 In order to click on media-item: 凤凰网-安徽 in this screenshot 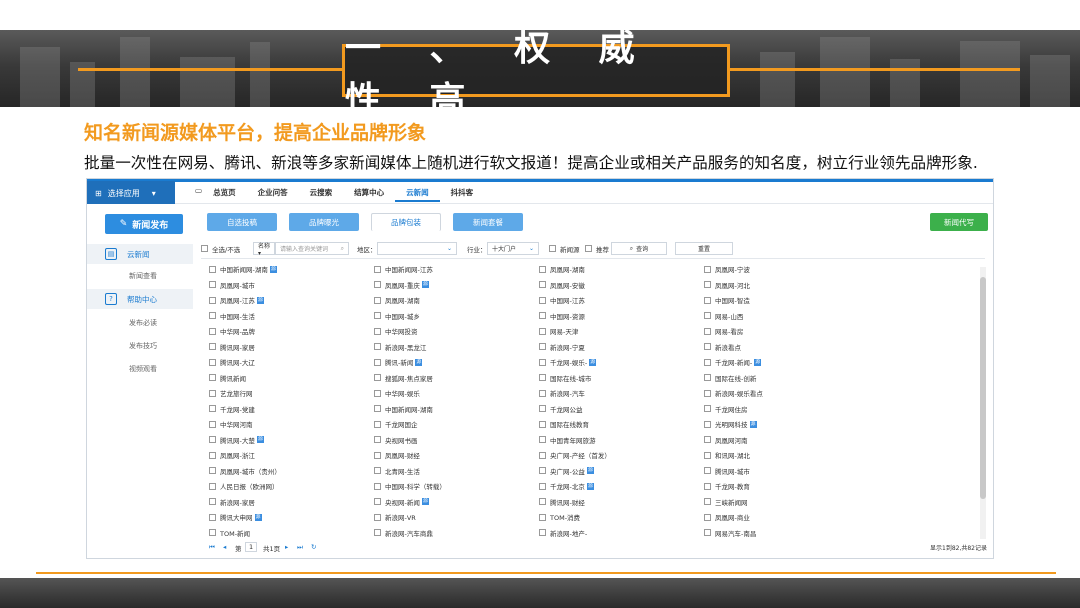, I will do `click(562, 285)`.